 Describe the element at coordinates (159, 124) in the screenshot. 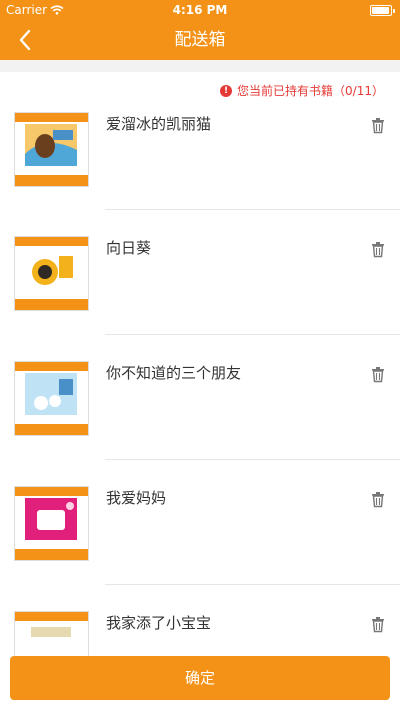

I see `book-title: 爱溜冰的凯丽猫` at that location.